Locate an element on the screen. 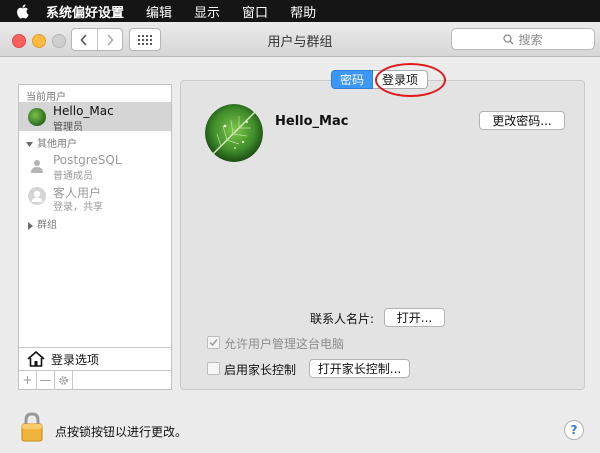 The width and height of the screenshot is (600, 453). highlight-circle is located at coordinates (410, 80).